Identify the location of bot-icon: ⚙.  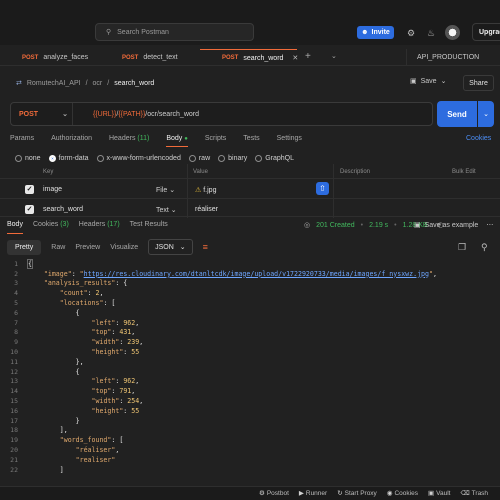
(262, 493).